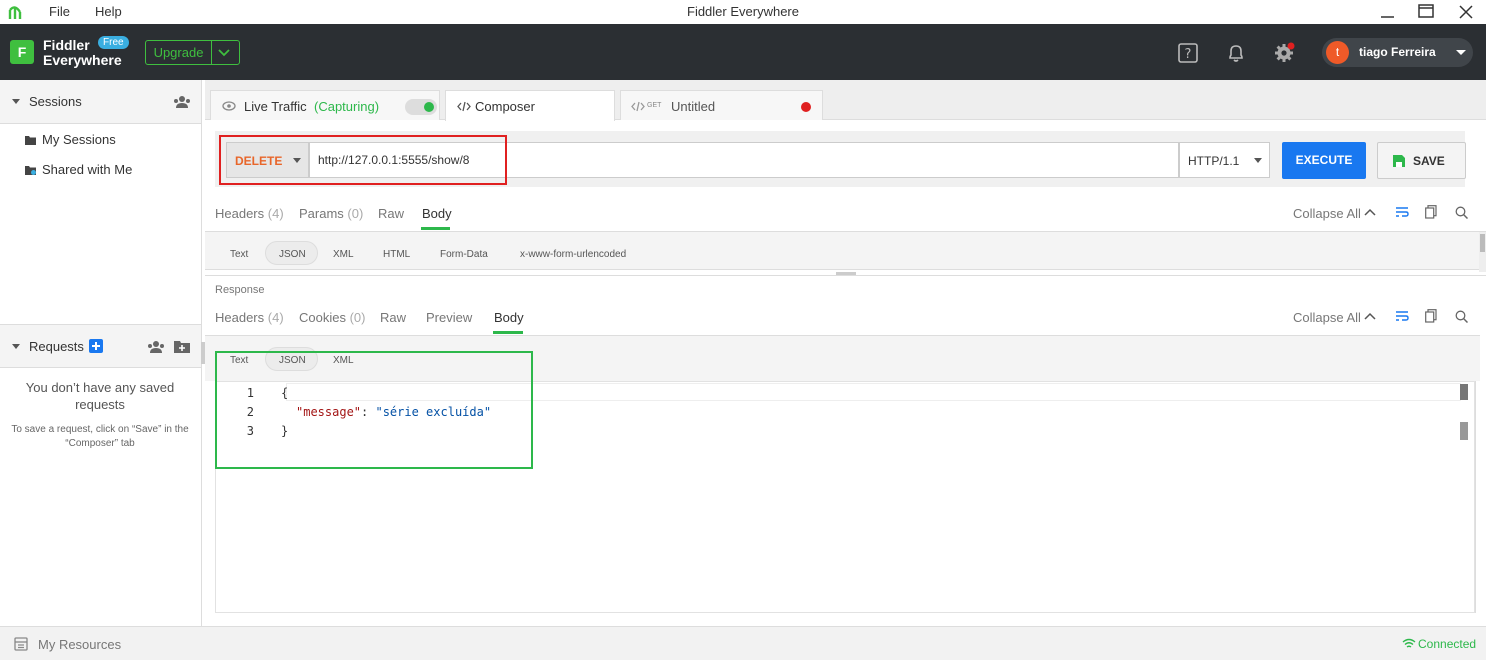 The image size is (1486, 660). Describe the element at coordinates (1399, 161) in the screenshot. I see `floppy-disk-icon` at that location.